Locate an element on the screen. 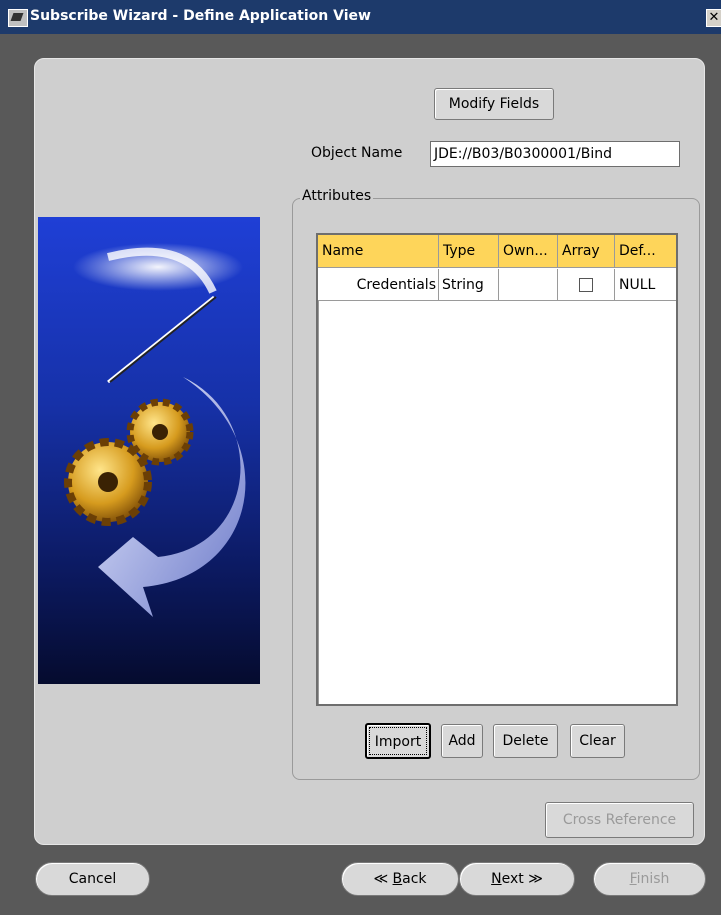  cell-name: Credentials is located at coordinates (378, 285).